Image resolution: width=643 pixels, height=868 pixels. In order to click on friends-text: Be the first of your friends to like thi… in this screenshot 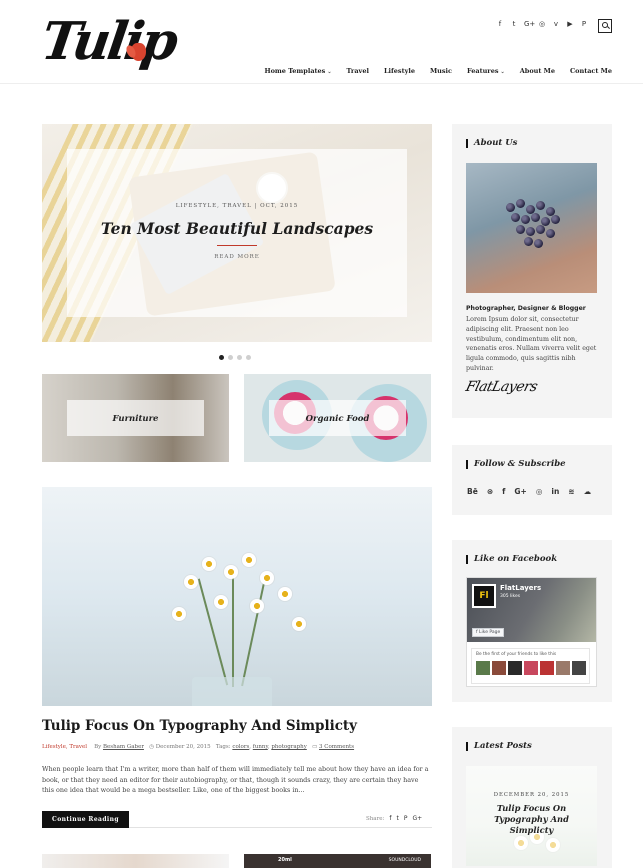, I will do `click(516, 654)`.